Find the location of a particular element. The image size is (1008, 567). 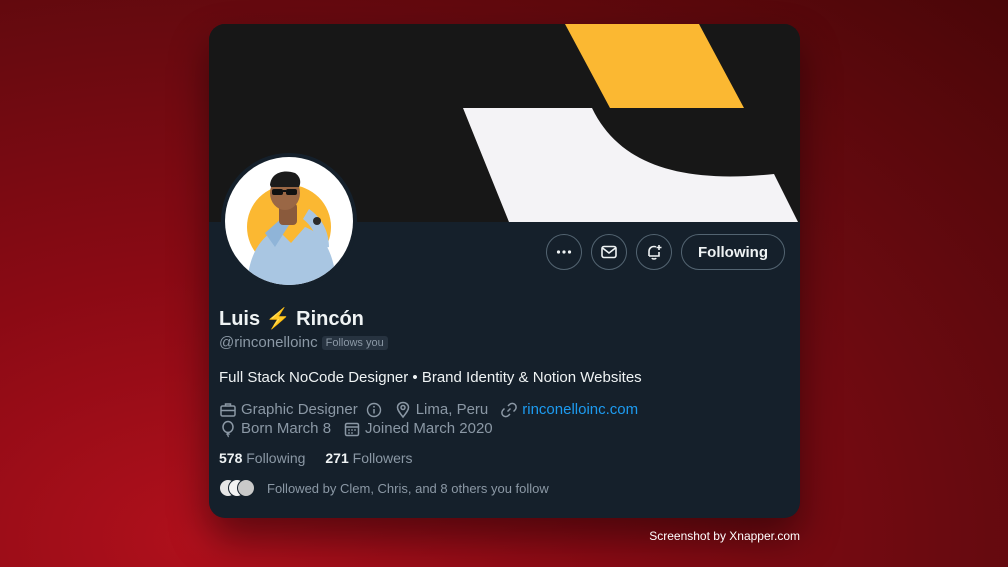

followers-stat: 271 Followers is located at coordinates (368, 458).